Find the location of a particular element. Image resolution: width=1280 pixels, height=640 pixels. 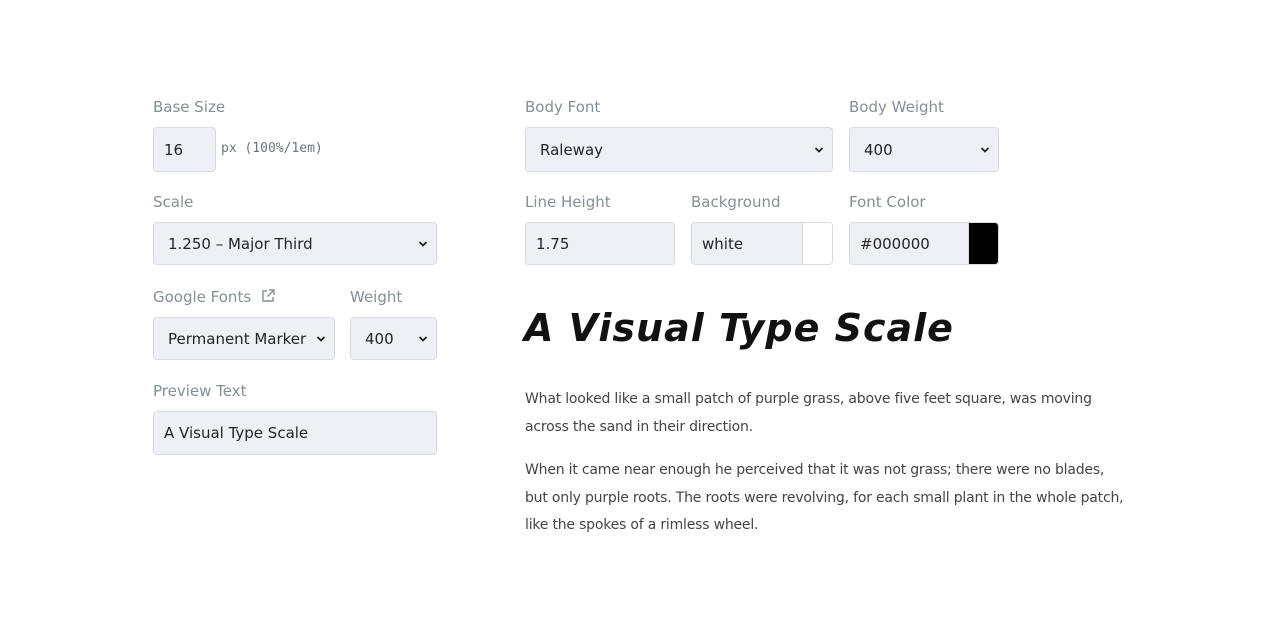

preview-text-label: Preview Text is located at coordinates (200, 391).